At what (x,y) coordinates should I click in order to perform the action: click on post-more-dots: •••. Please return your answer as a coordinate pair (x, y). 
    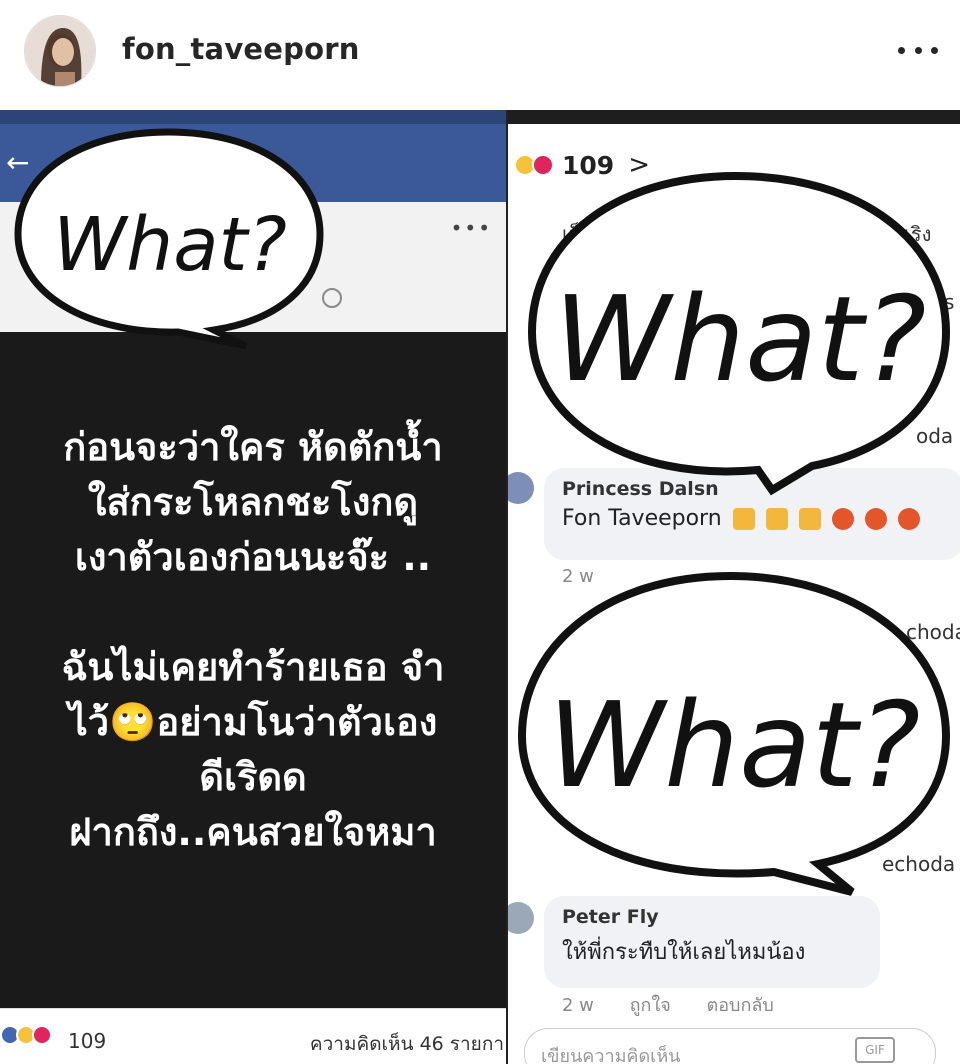
    Looking at the image, I should click on (471, 228).